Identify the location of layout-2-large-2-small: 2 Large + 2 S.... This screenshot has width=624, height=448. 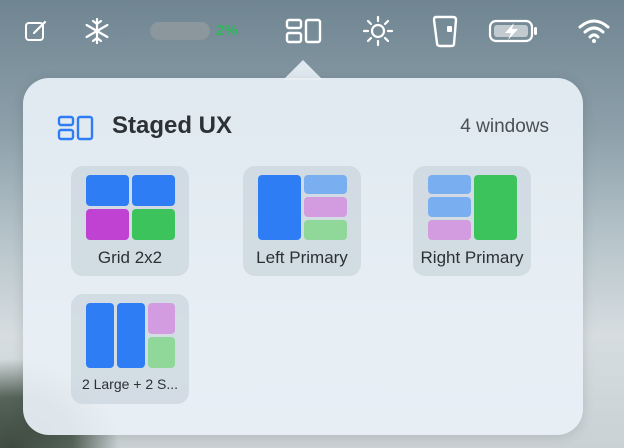
(130, 349).